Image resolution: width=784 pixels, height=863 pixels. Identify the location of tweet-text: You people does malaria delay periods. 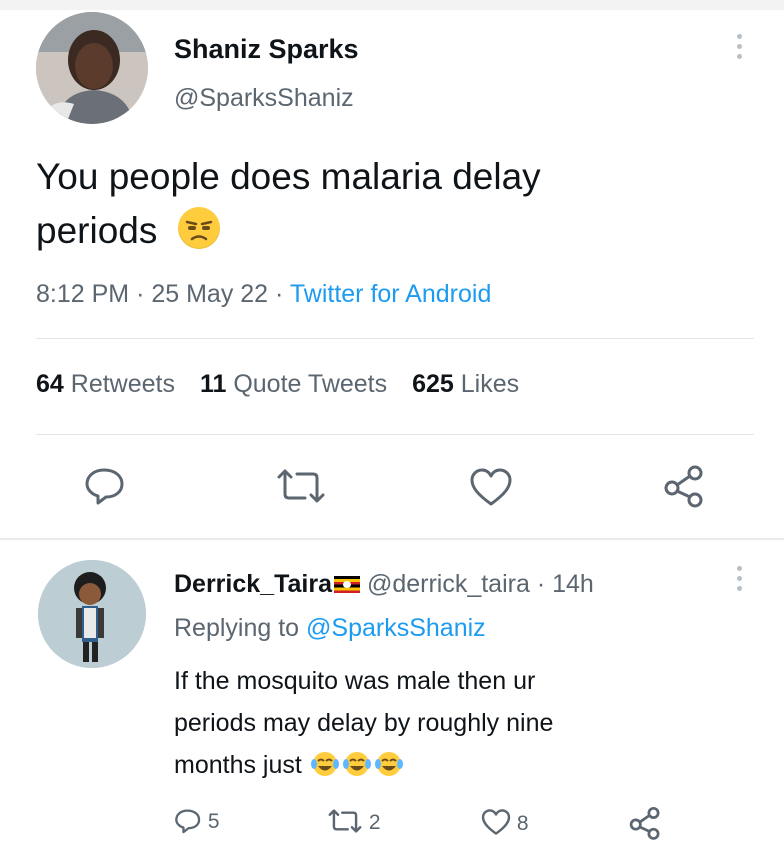
(288, 204).